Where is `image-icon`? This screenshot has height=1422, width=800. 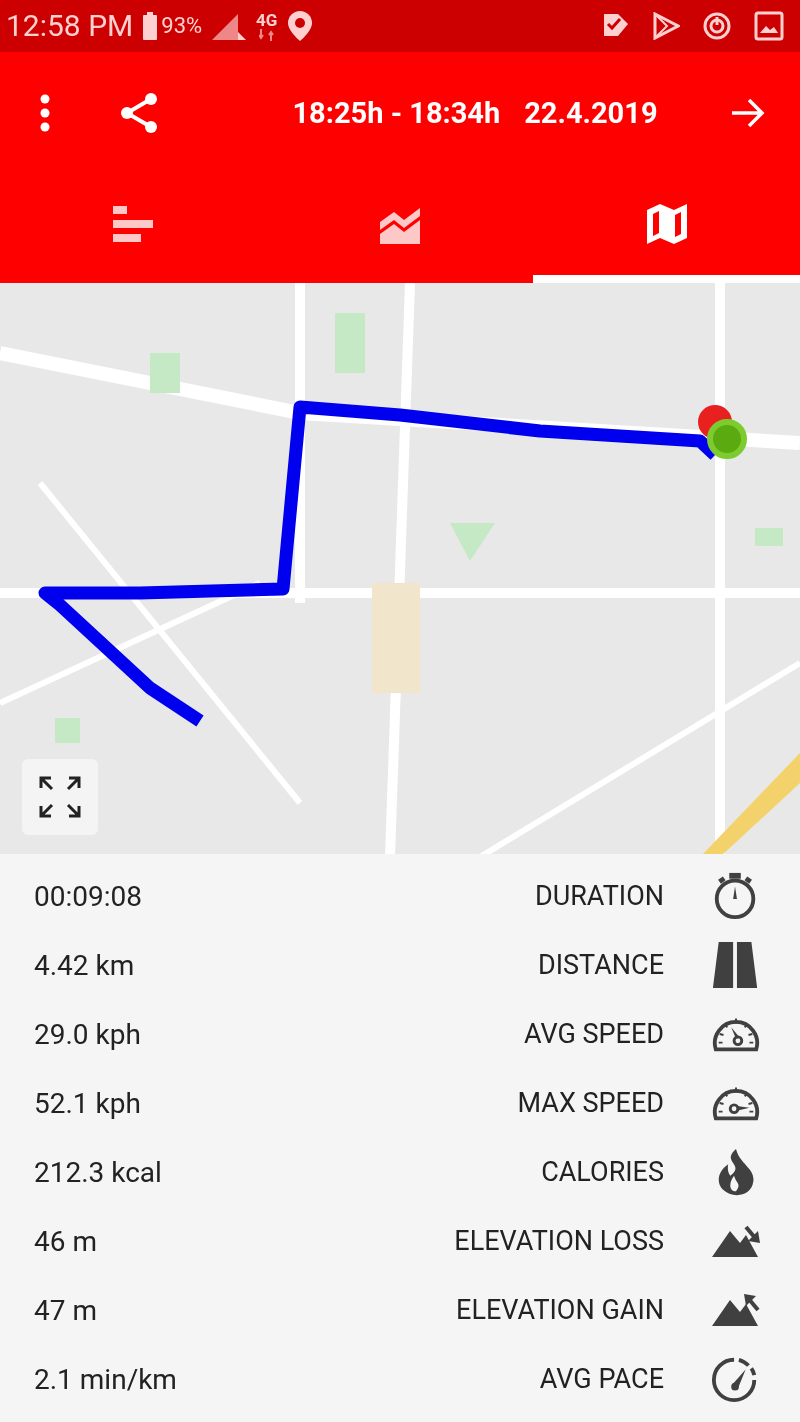 image-icon is located at coordinates (769, 25).